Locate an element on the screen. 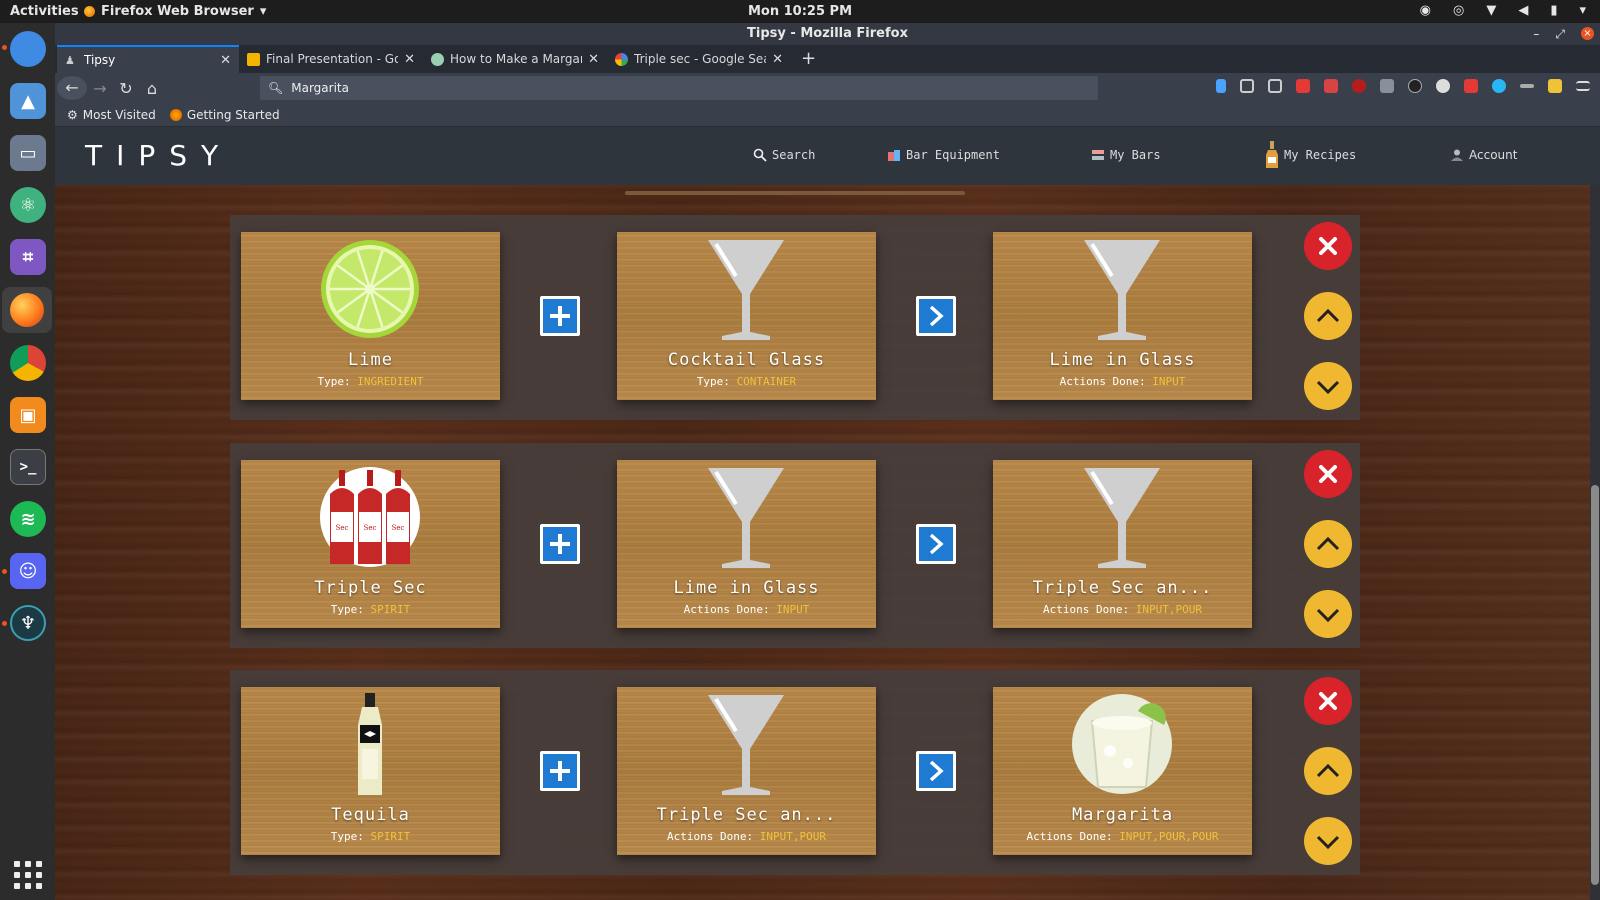  bookmark-getting-started: Getting Started is located at coordinates (224, 115).